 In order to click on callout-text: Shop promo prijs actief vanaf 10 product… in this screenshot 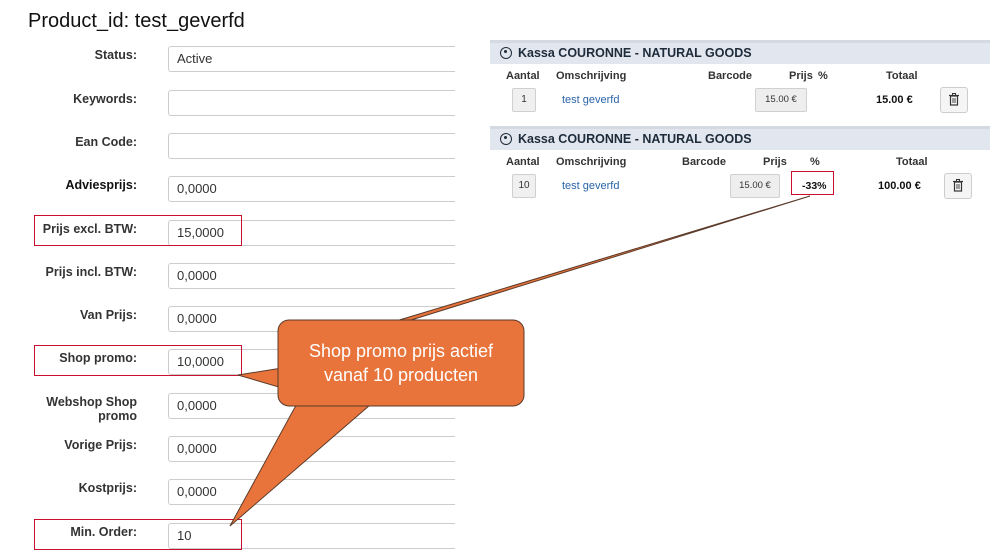, I will do `click(401, 363)`.